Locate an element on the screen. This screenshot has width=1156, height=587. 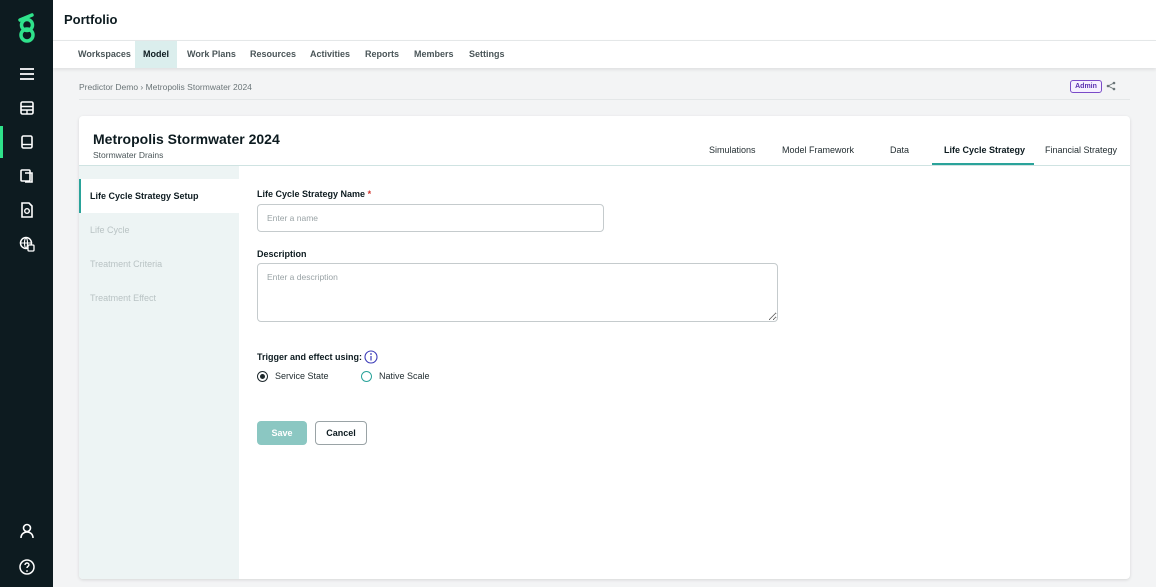
nav-members: Members is located at coordinates (434, 54).